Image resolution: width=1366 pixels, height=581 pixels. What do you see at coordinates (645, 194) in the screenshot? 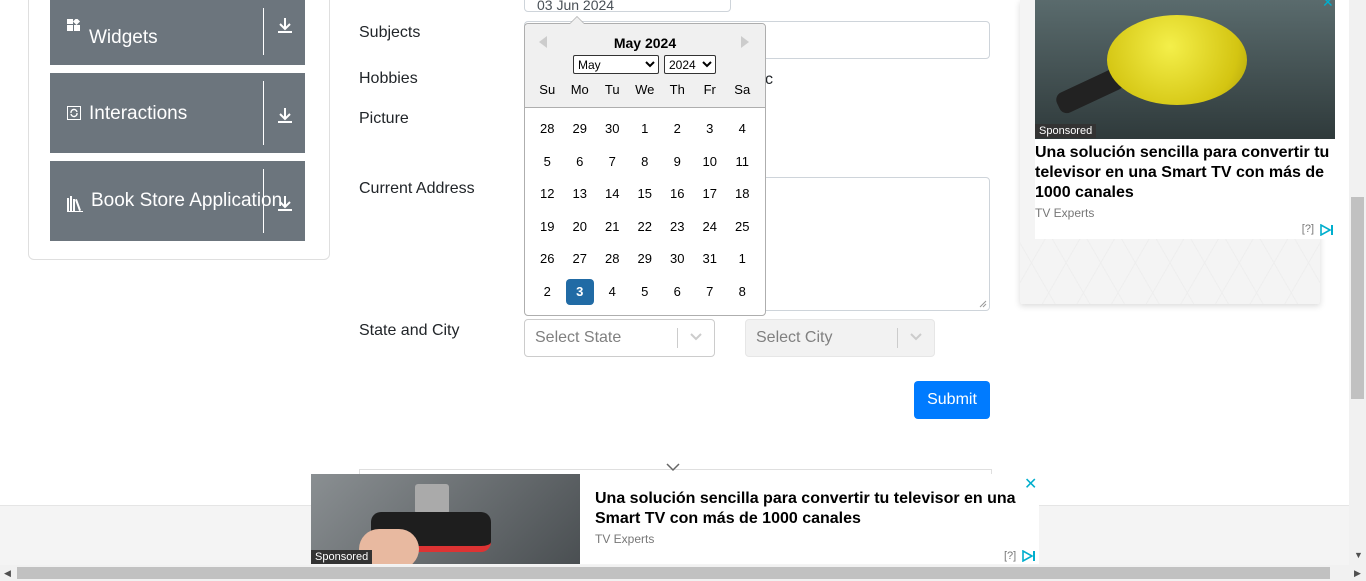
I see `datepicker-day: 15` at bounding box center [645, 194].